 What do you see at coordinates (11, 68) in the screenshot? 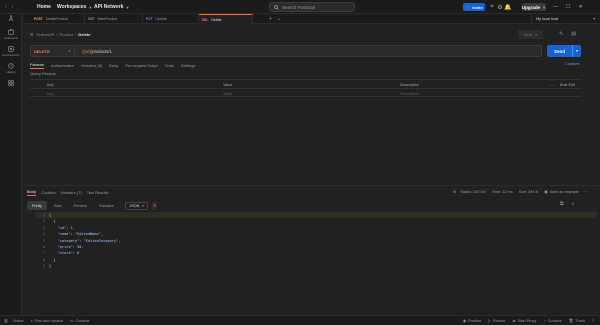
I see `sidebar-item-history: History` at bounding box center [11, 68].